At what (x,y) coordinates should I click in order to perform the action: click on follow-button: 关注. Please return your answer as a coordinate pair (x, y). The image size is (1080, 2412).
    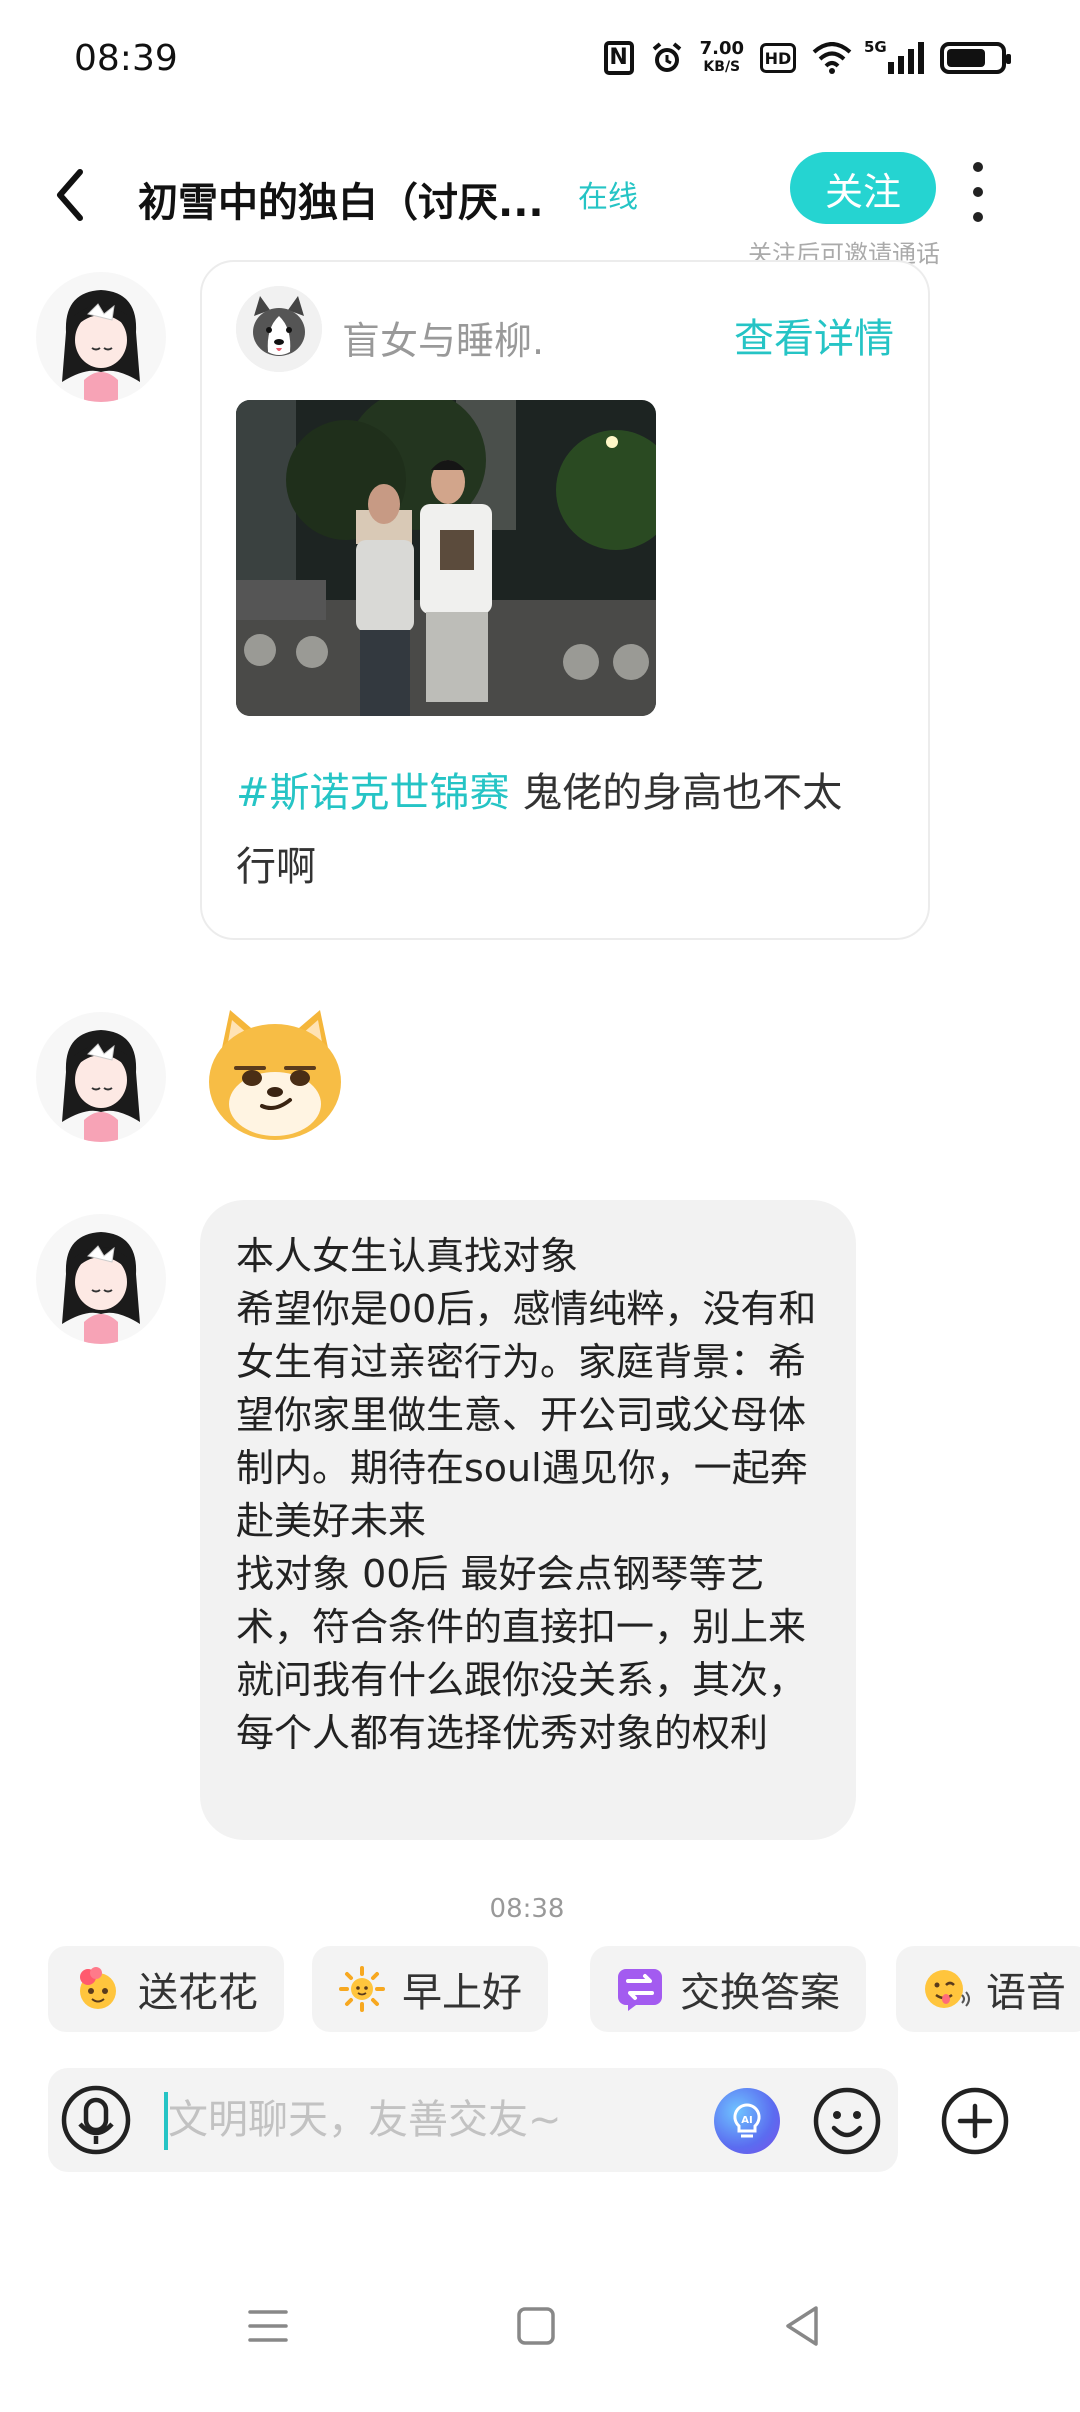
    Looking at the image, I should click on (863, 188).